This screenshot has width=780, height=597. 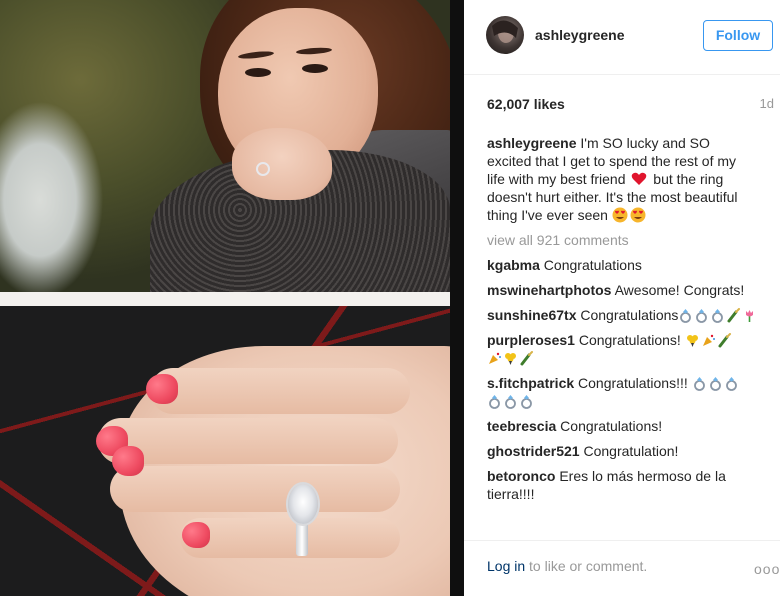 I want to click on likes-count: 62,007 likes, so click(x=526, y=104).